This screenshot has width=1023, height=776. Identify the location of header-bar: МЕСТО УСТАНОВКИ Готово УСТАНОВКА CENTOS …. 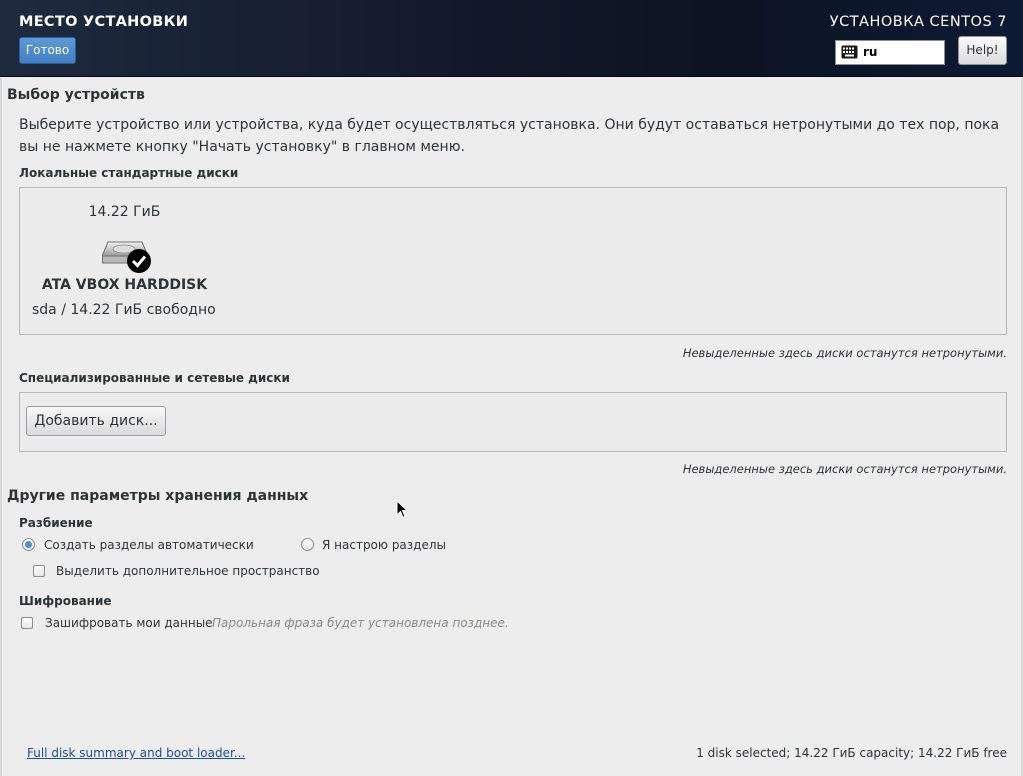
(511, 38).